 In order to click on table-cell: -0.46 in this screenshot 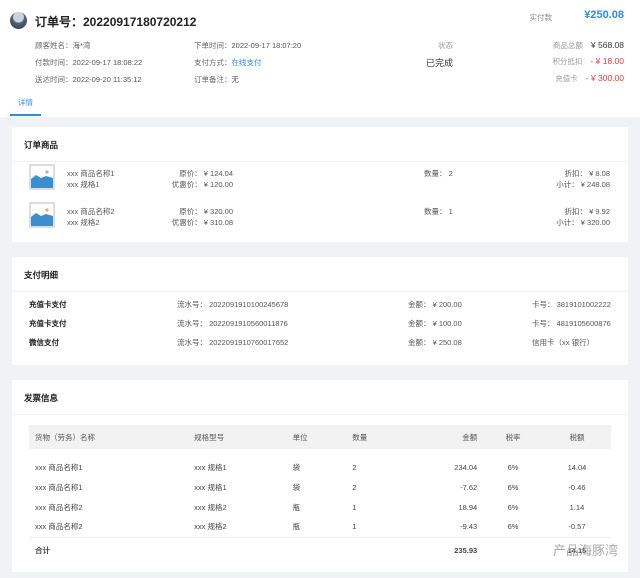, I will do `click(577, 487)`.